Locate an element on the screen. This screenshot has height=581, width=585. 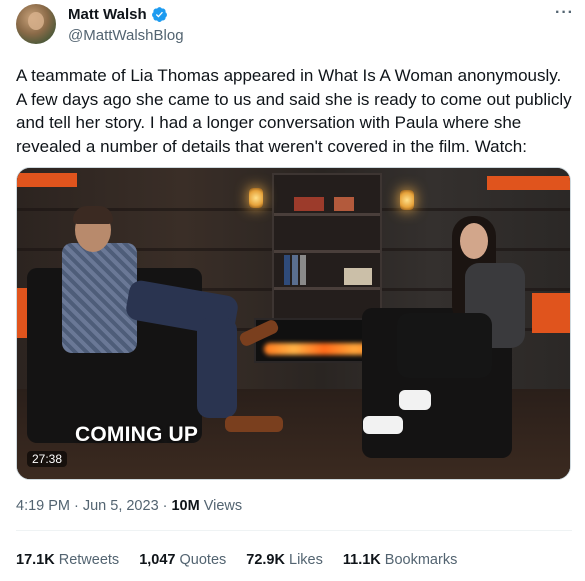
author-avatar is located at coordinates (36, 24).